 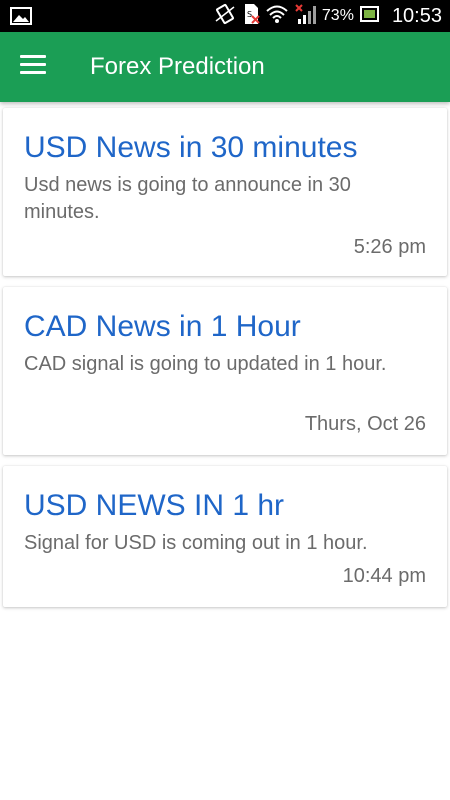 I want to click on status-time: 10:53, so click(x=416, y=15).